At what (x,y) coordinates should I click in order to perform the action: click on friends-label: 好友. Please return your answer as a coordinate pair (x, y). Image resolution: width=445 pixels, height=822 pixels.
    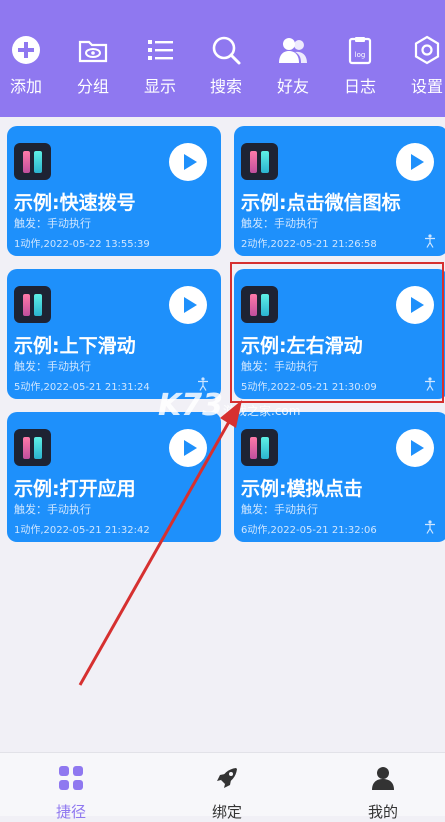
    Looking at the image, I should click on (292, 86).